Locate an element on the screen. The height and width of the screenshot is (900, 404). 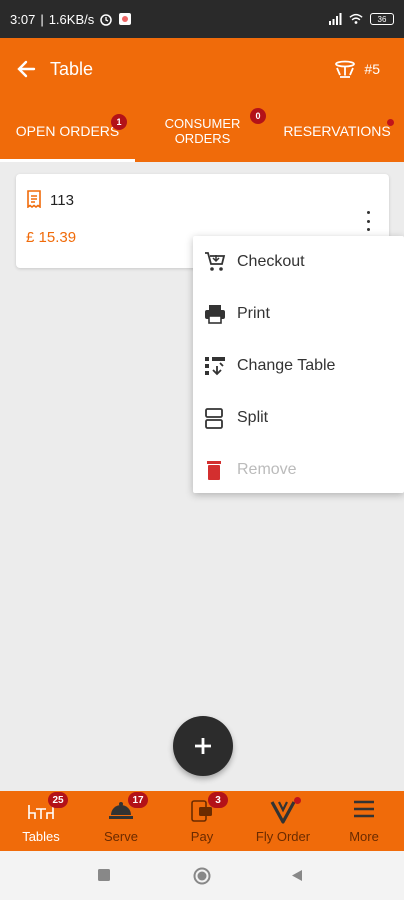
nav-fly-order: Fly Order is located at coordinates (283, 821).